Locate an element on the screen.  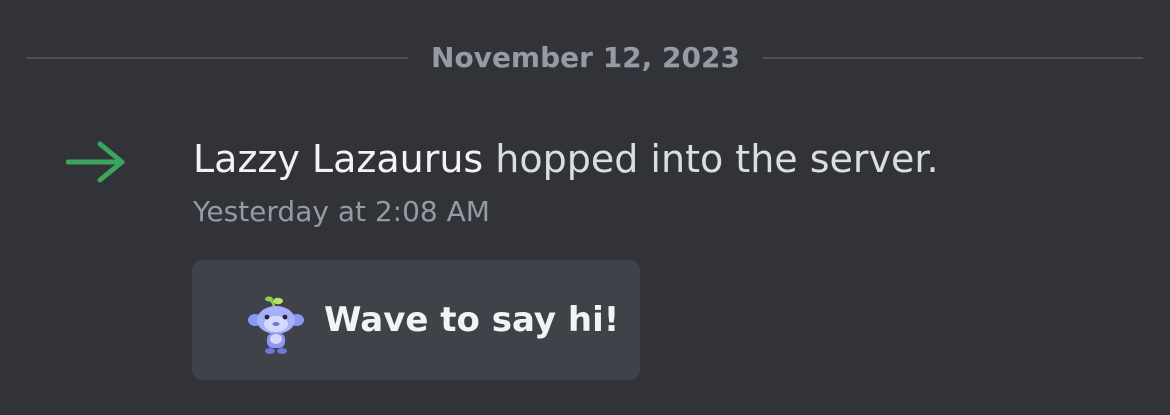
wumpus-icon is located at coordinates (276, 325).